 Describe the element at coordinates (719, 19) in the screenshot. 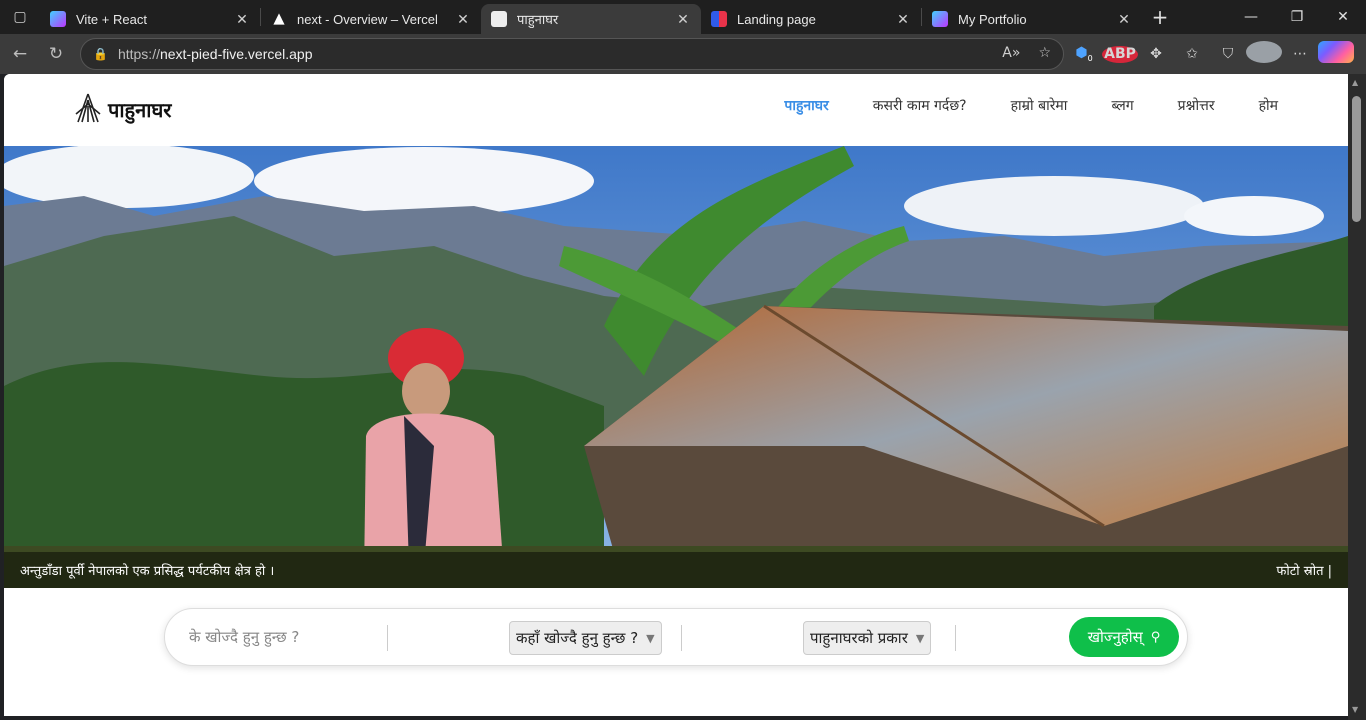

I see `landing-favicon-icon` at that location.